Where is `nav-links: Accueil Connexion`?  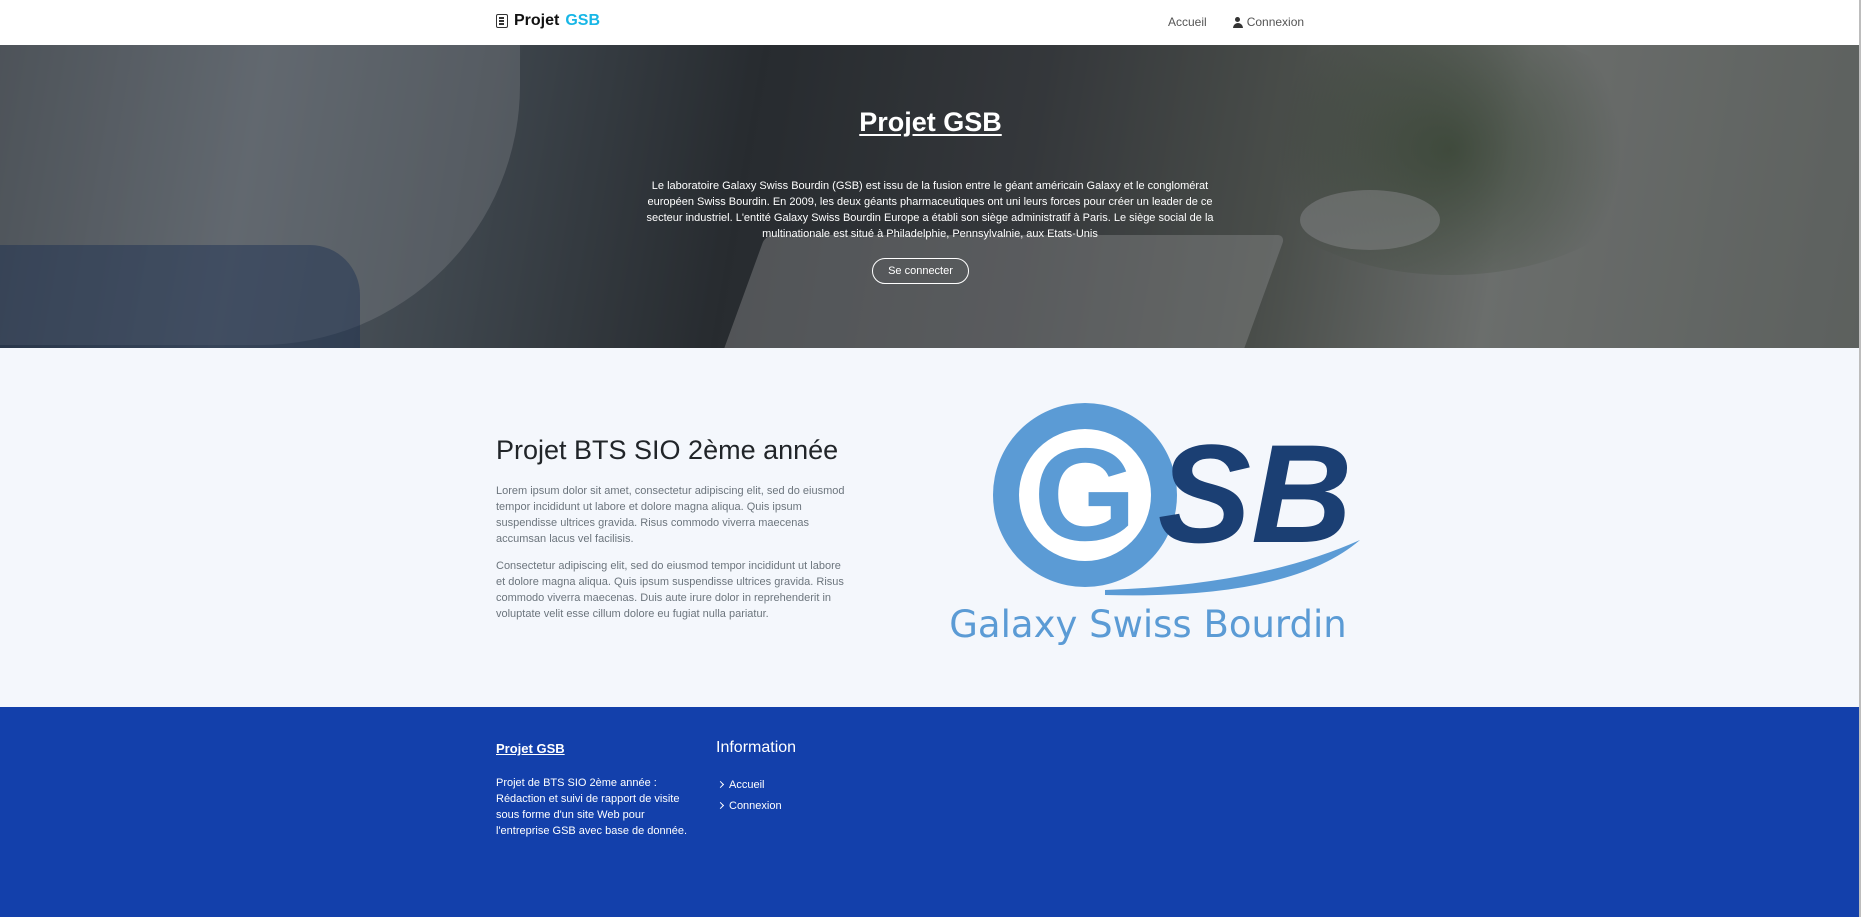
nav-links: Accueil Connexion is located at coordinates (1236, 22).